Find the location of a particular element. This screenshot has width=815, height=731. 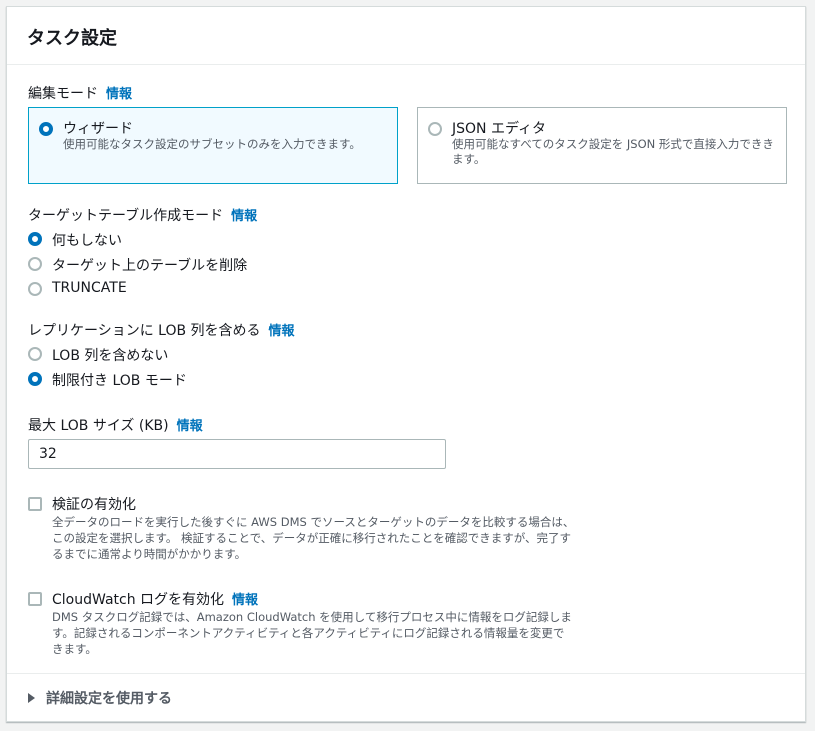

validation-description-line-3: るまでに通常より時間がかかります。 is located at coordinates (149, 554).